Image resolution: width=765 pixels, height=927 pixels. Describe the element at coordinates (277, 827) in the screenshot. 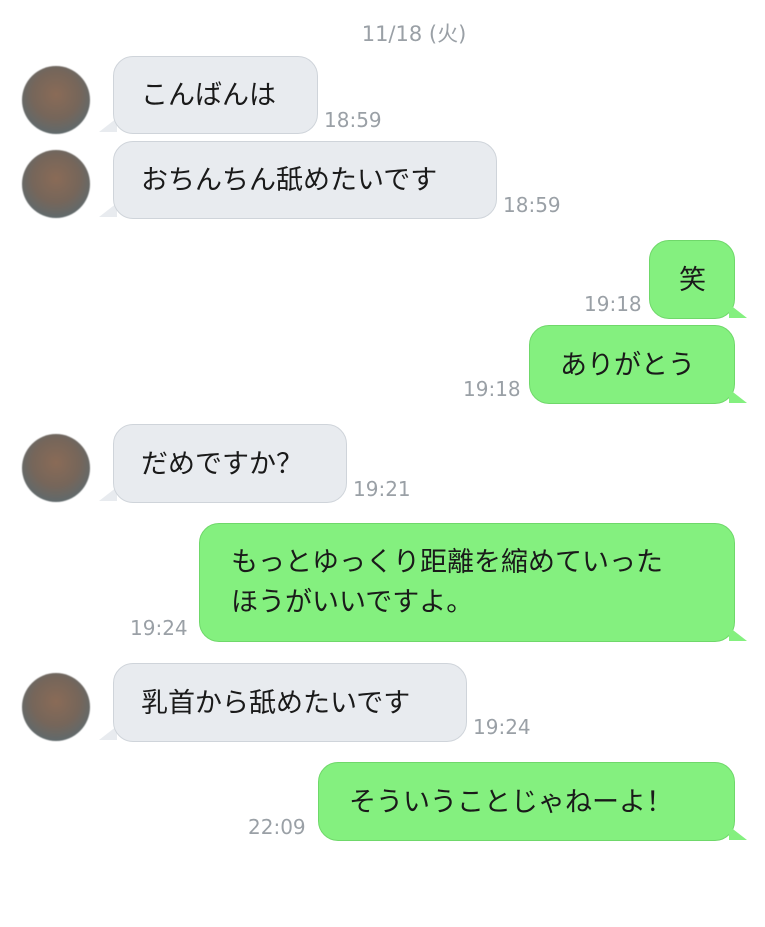

I see `message-time: 22:09` at that location.